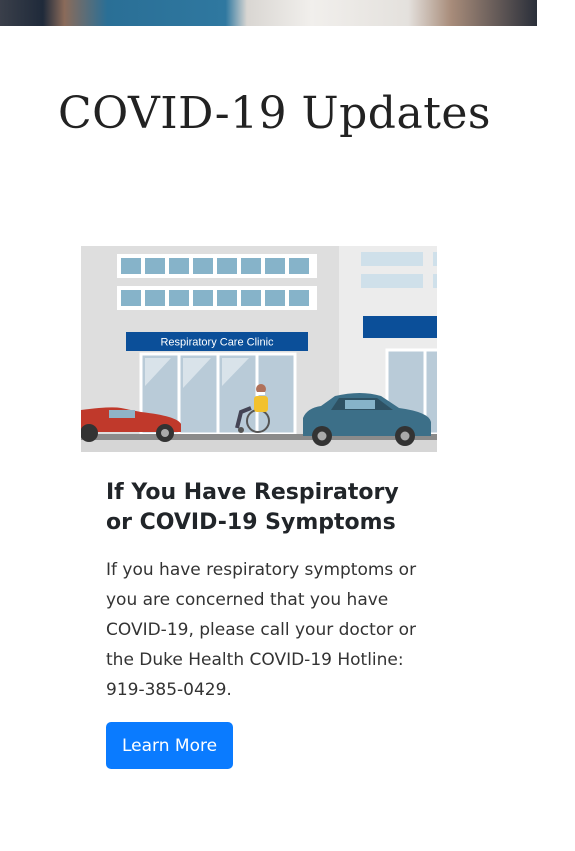 This screenshot has width=575, height=851. What do you see at coordinates (170, 745) in the screenshot?
I see `learn-more-button: Learn More` at bounding box center [170, 745].